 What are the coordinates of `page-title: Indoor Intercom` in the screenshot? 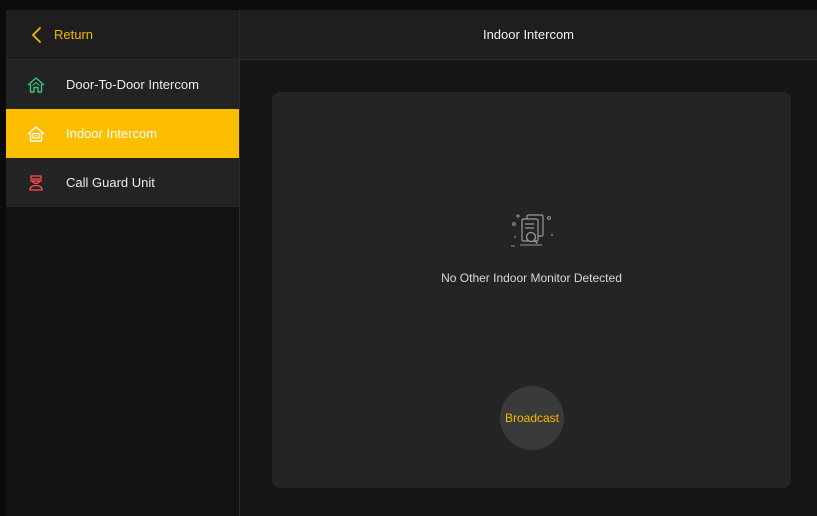 It's located at (528, 34).